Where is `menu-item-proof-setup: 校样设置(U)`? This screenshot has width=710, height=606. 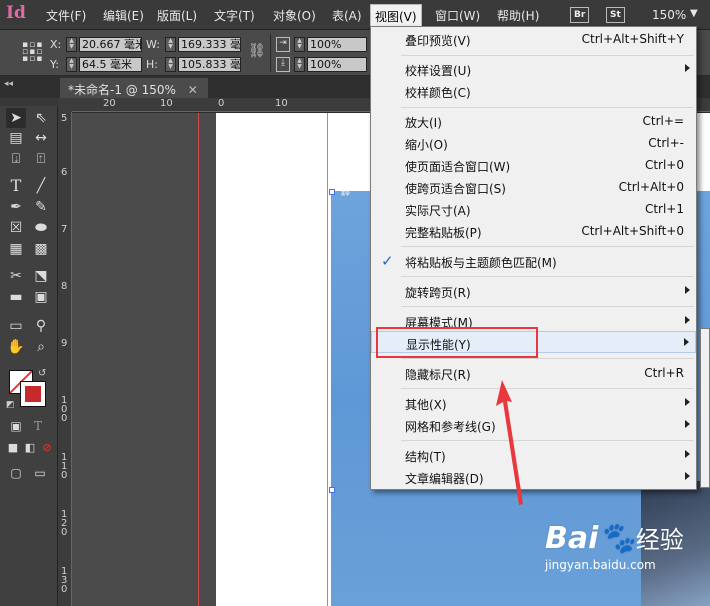 menu-item-proof-setup: 校样设置(U) is located at coordinates (533, 69).